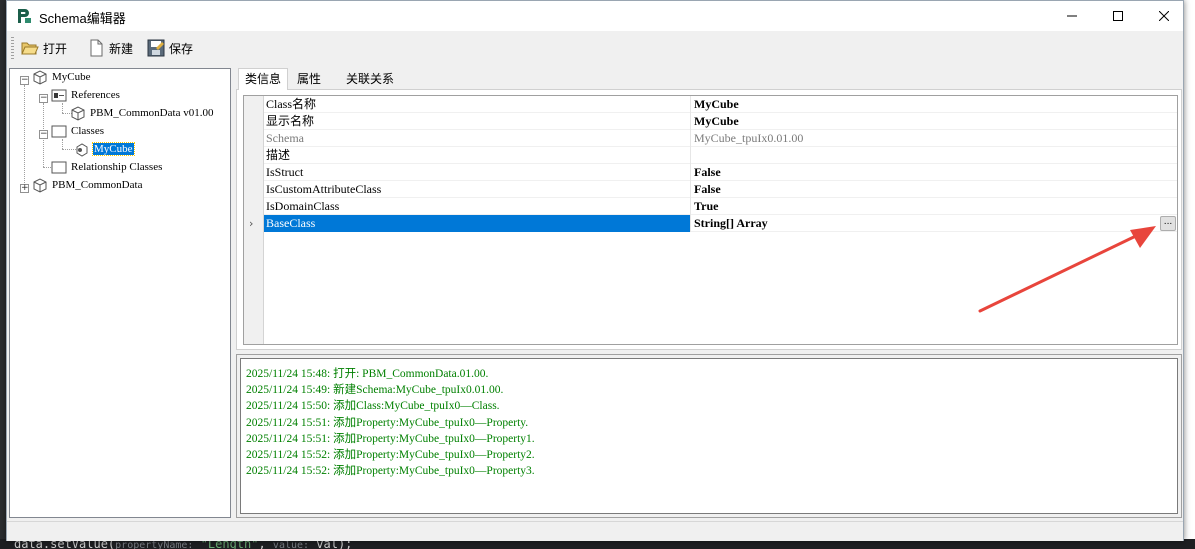 Image resolution: width=1195 pixels, height=549 pixels. What do you see at coordinates (156, 48) in the screenshot?
I see `save-disk-icon` at bounding box center [156, 48].